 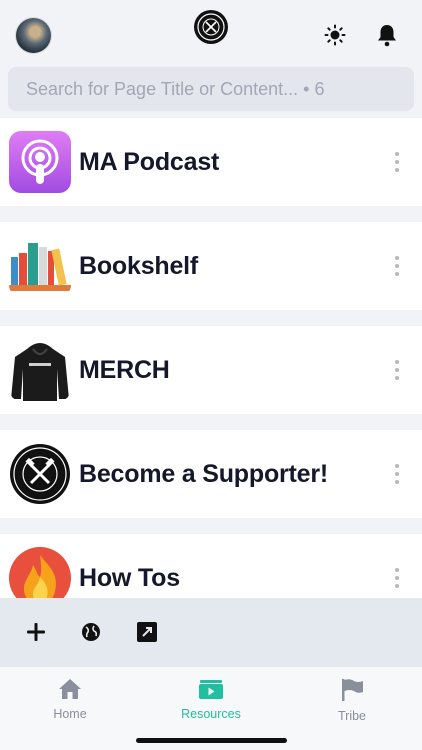 What do you see at coordinates (351, 716) in the screenshot?
I see `tab-label: Tribe` at bounding box center [351, 716].